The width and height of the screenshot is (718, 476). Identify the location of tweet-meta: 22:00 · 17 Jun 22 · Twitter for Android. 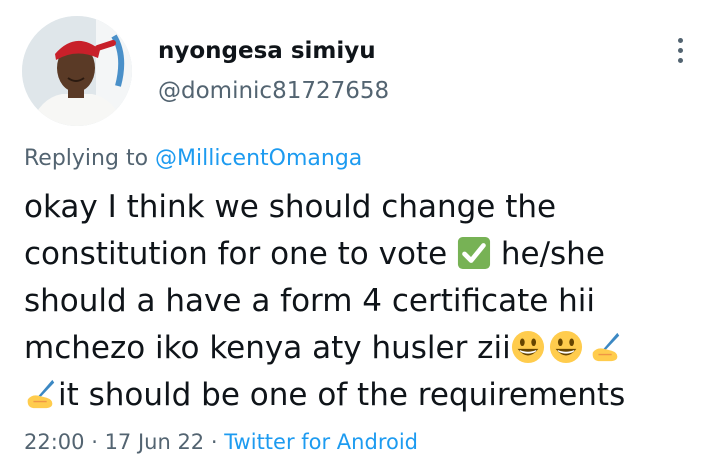
(221, 442).